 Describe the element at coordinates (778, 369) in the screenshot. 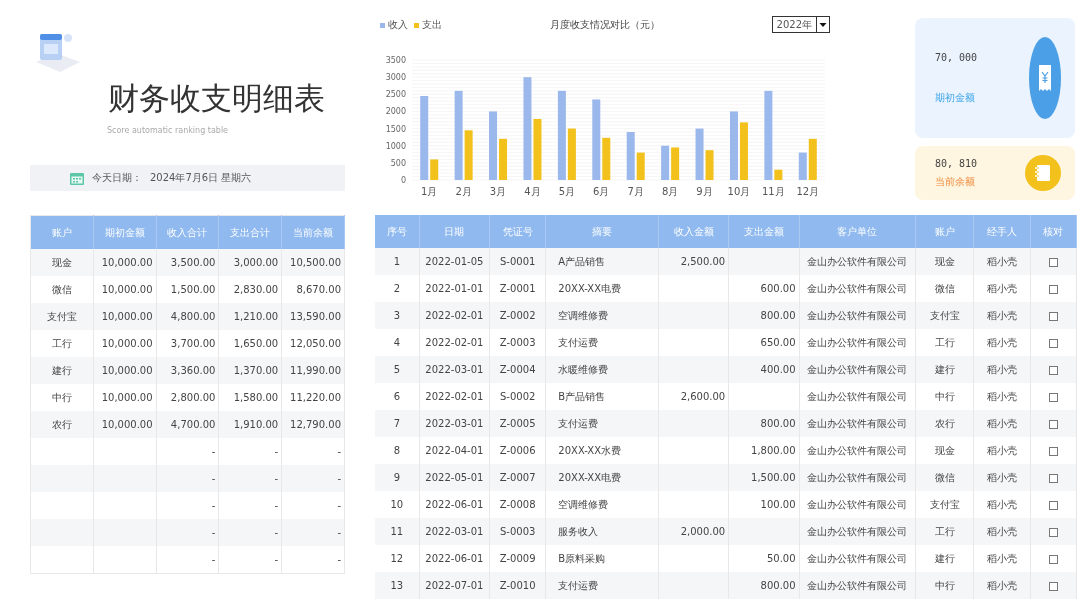

I see `table-cell: 400.00` at that location.